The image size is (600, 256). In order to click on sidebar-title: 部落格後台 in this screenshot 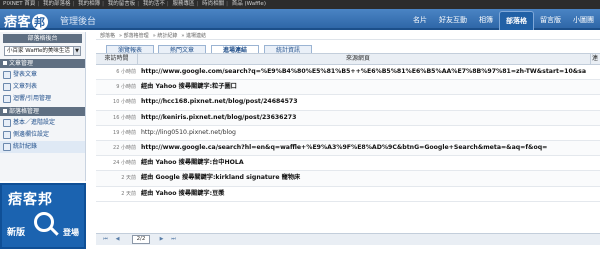, I will do `click(42, 38)`.